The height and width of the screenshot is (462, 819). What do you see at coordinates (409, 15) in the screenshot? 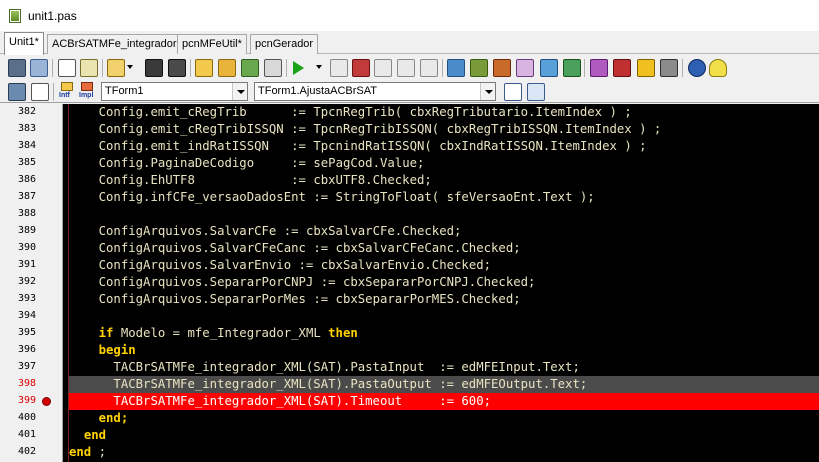
I see `title-bar: unit1.pas` at bounding box center [409, 15].